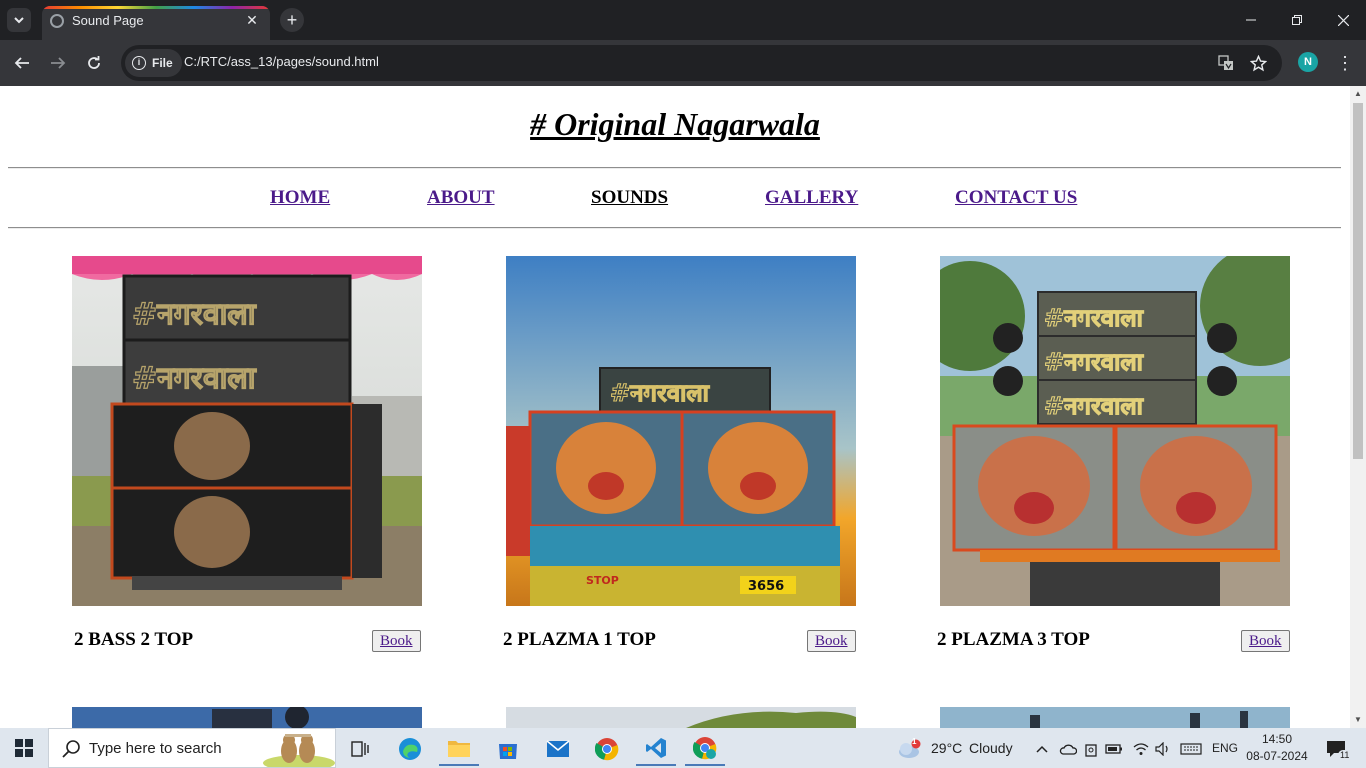 This screenshot has width=1366, height=768. I want to click on book-button-2-plazma-1-top: Book, so click(831, 641).